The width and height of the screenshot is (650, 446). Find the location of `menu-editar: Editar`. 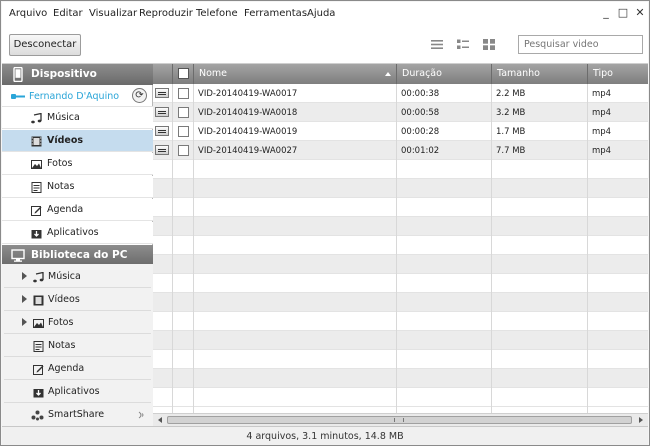

menu-editar: Editar is located at coordinates (68, 13).